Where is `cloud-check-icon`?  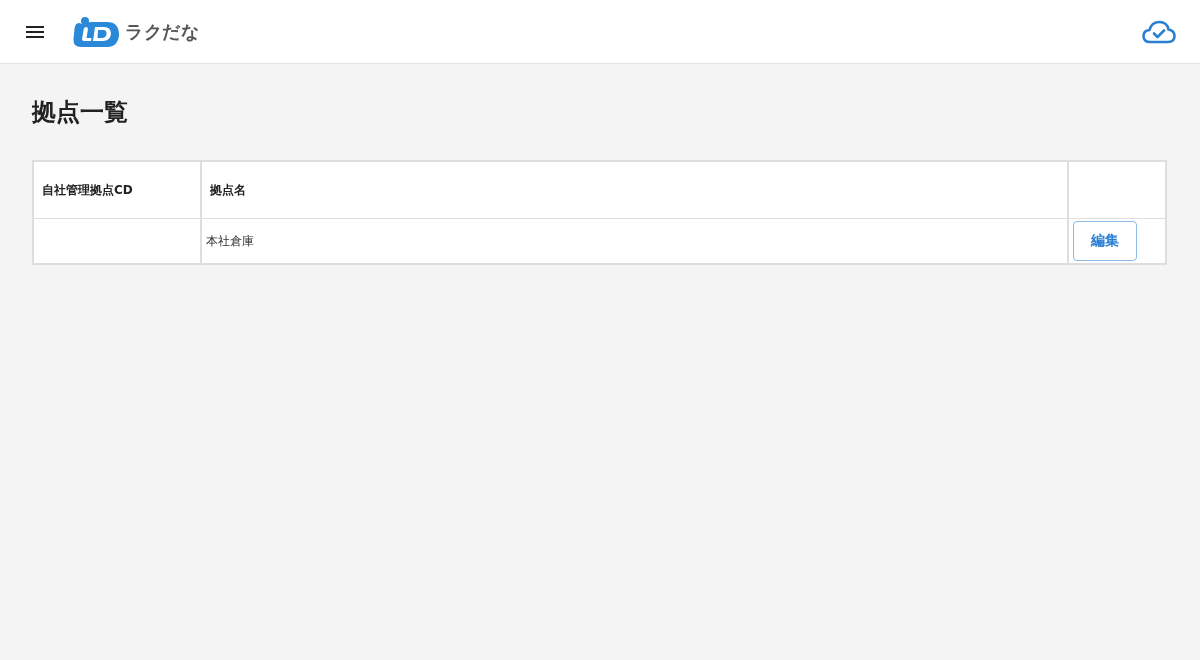 cloud-check-icon is located at coordinates (1159, 31).